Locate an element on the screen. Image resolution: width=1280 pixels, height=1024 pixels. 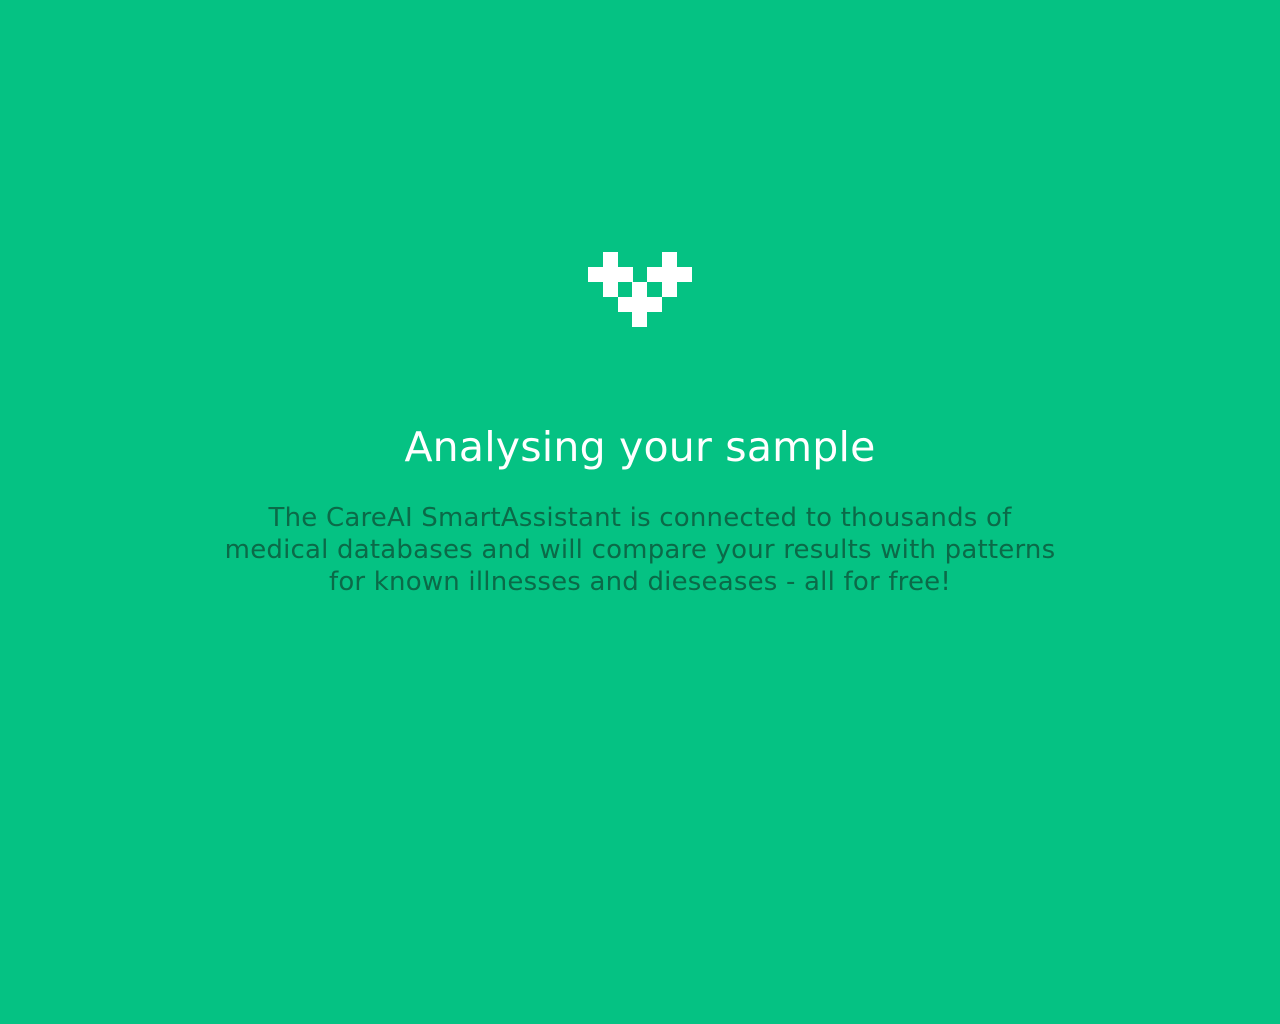
pixel-heart-icon is located at coordinates (640, 289).